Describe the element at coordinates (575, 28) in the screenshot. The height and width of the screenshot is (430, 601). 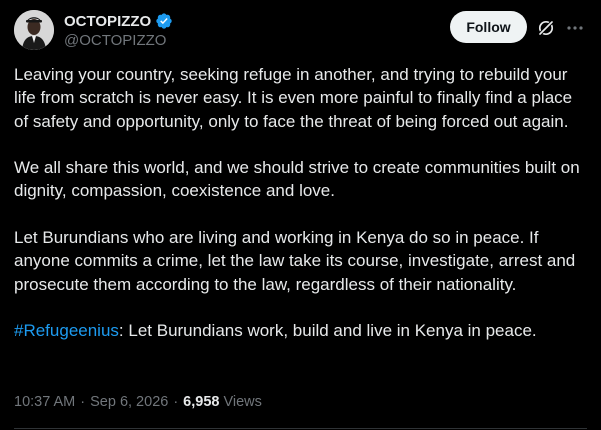
I see `more-icon` at that location.